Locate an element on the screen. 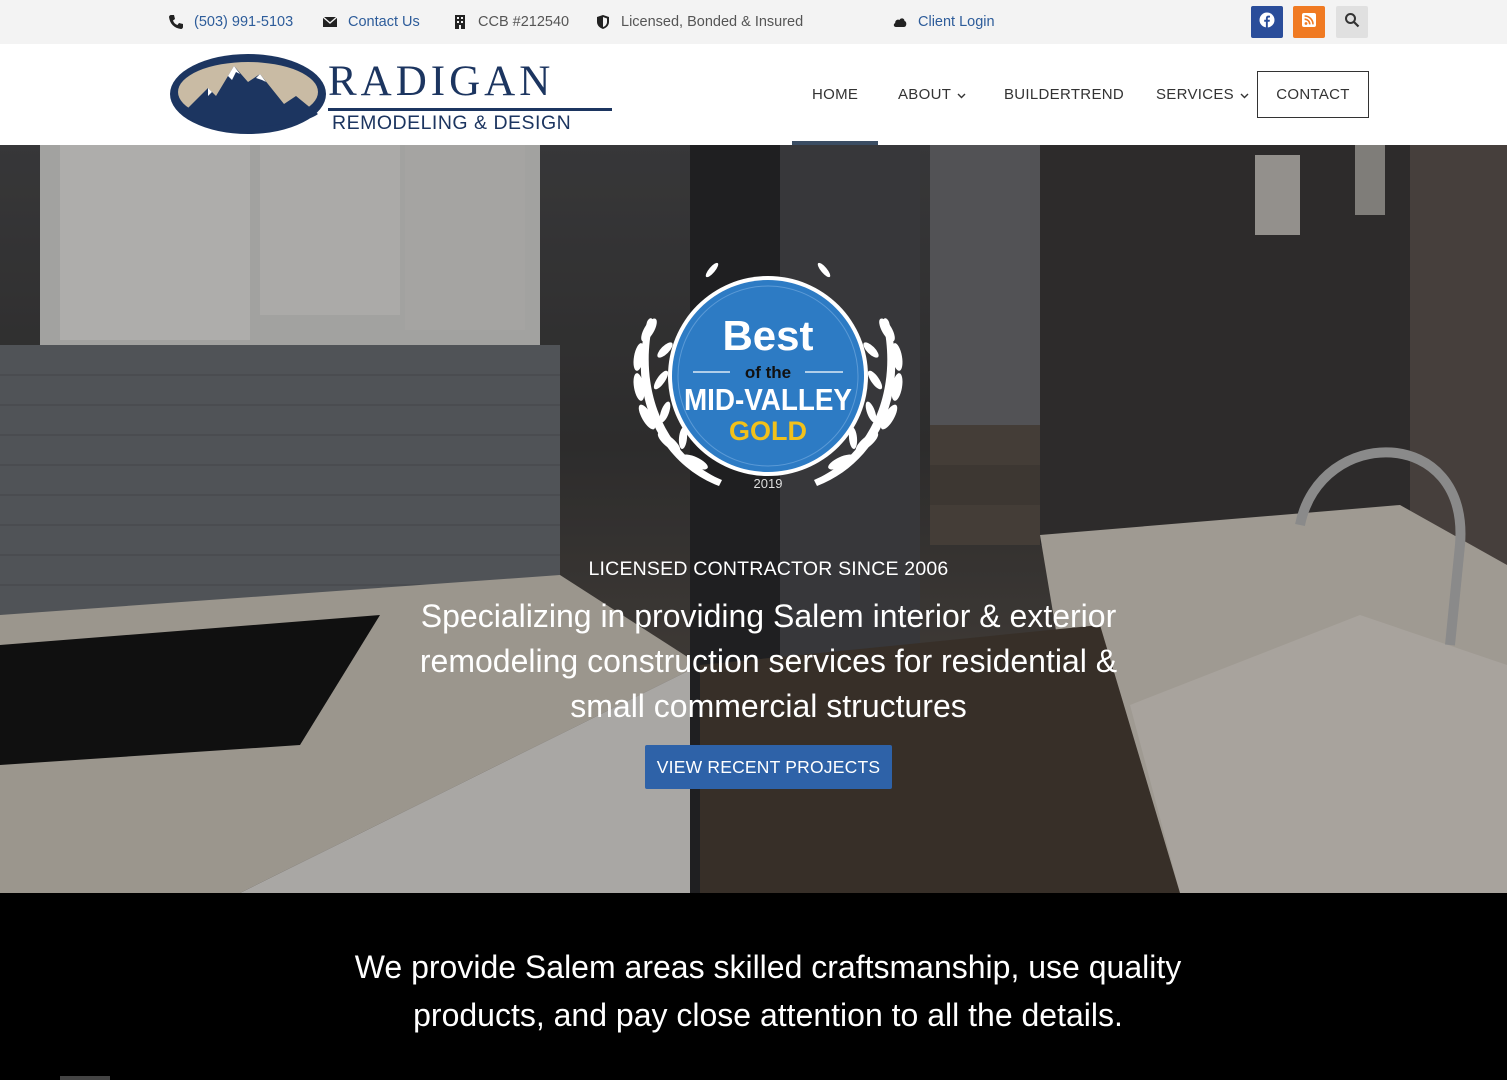 This screenshot has height=1080, width=1507. nav-buildertrend-label: BUILDERTREND is located at coordinates (1064, 94).